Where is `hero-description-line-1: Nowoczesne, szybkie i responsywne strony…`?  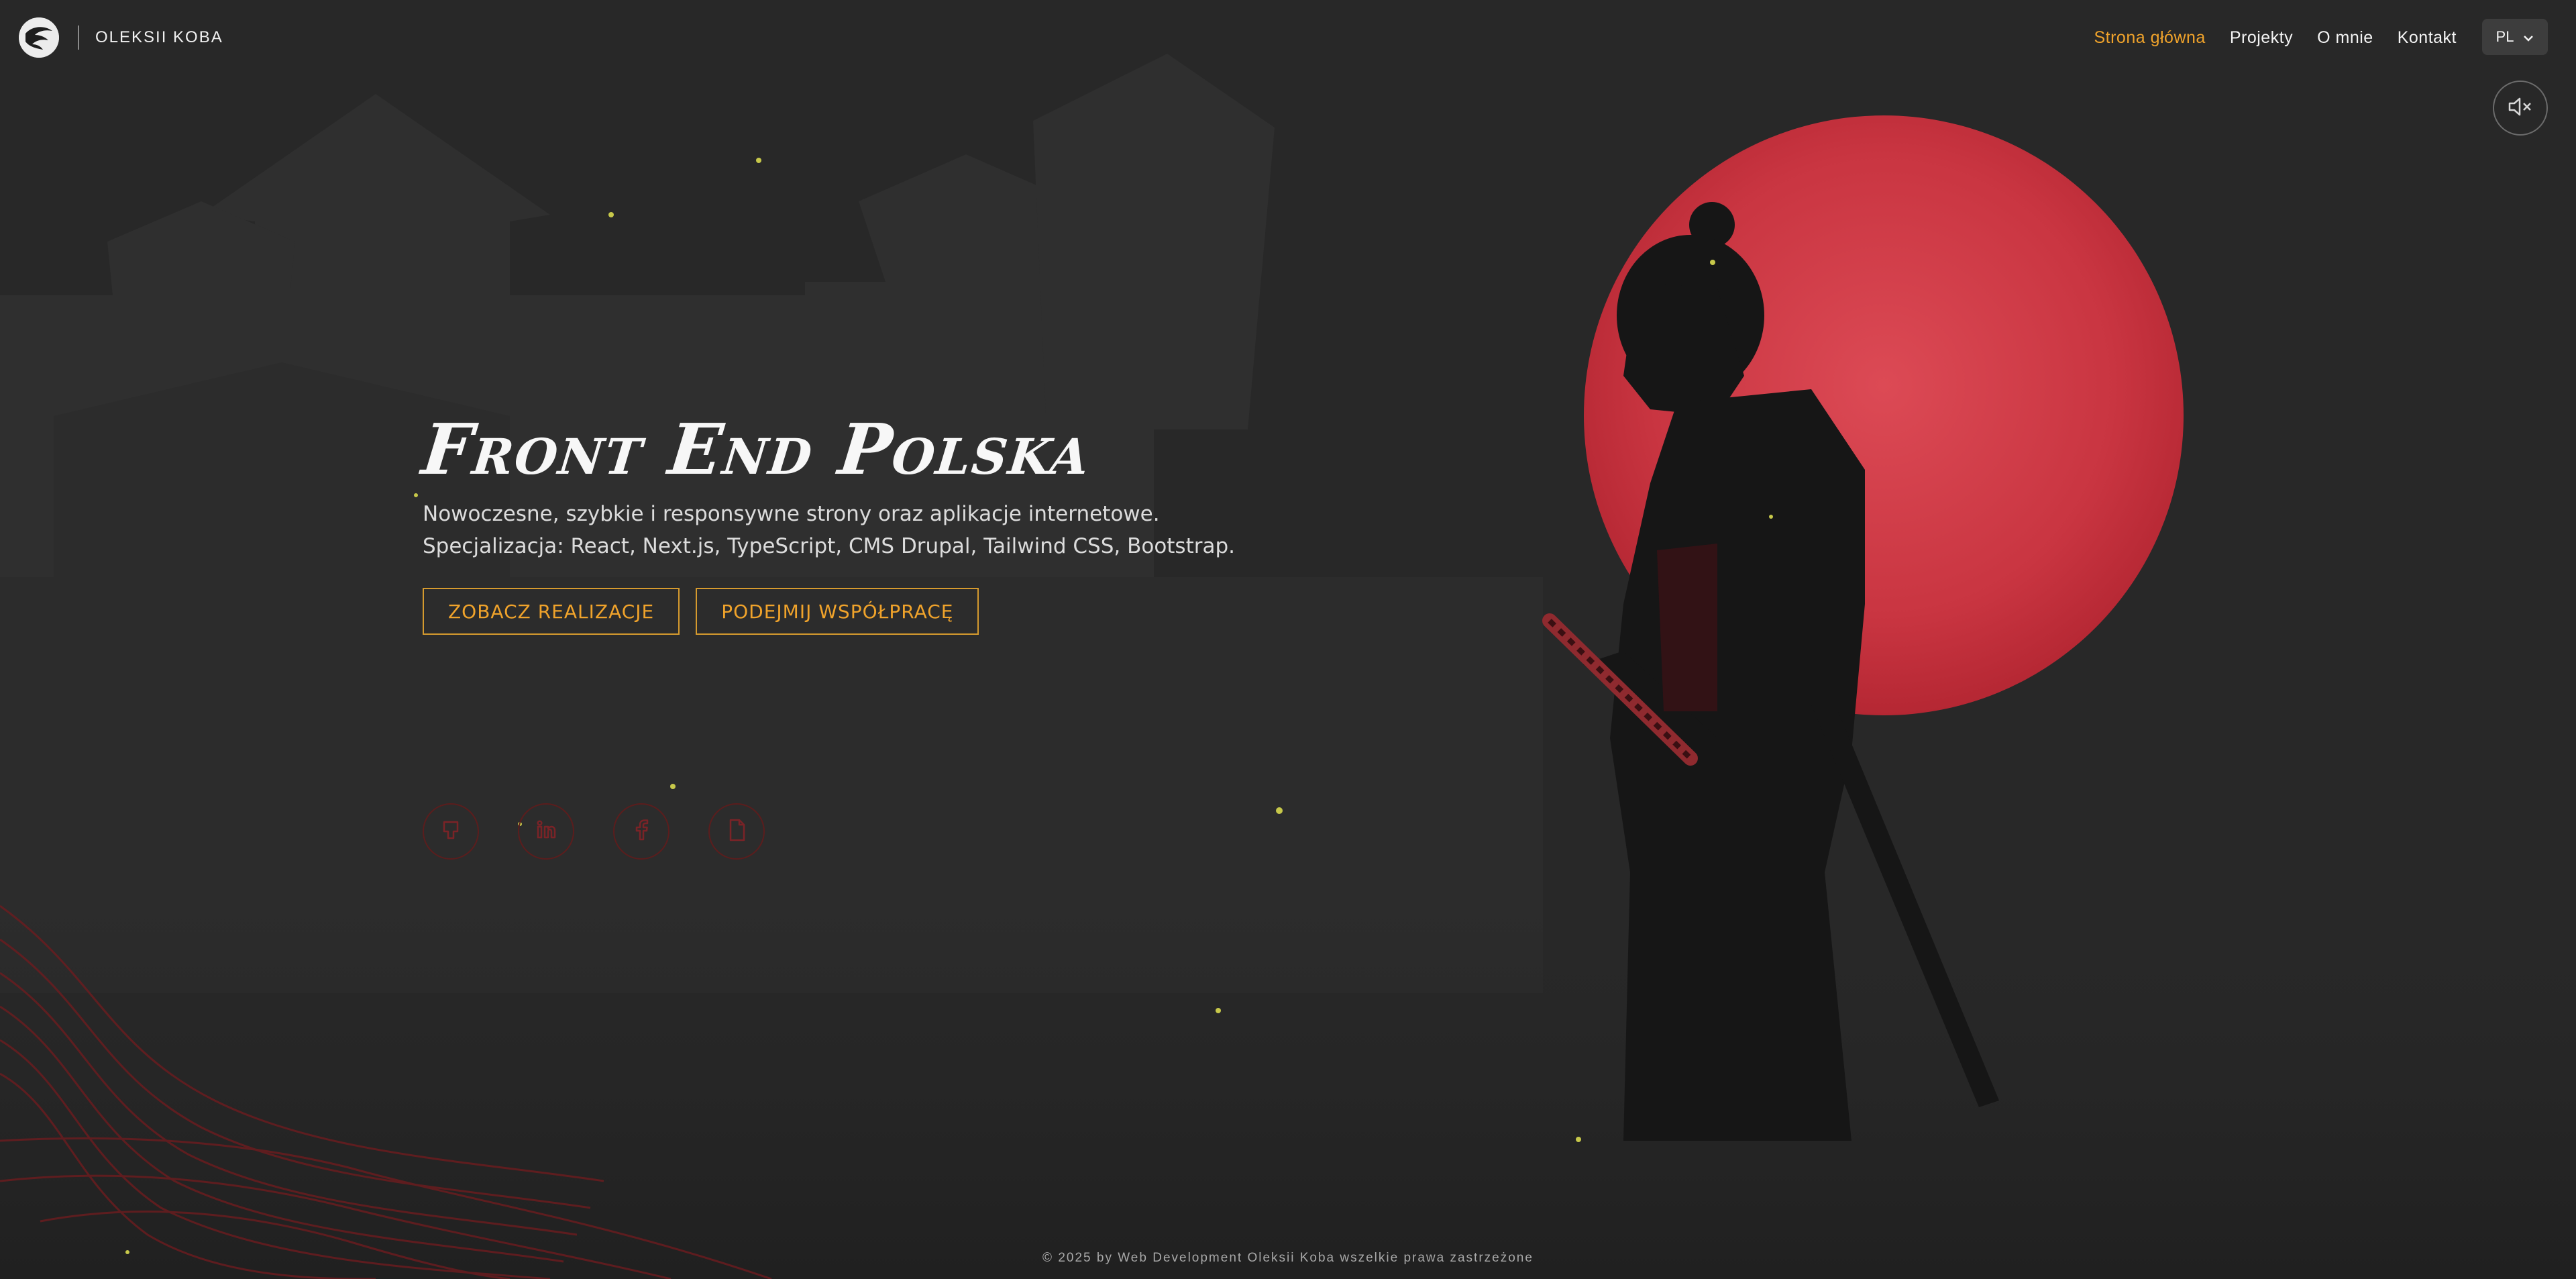 hero-description-line-1: Nowoczesne, szybkie i responsywne strony… is located at coordinates (791, 514).